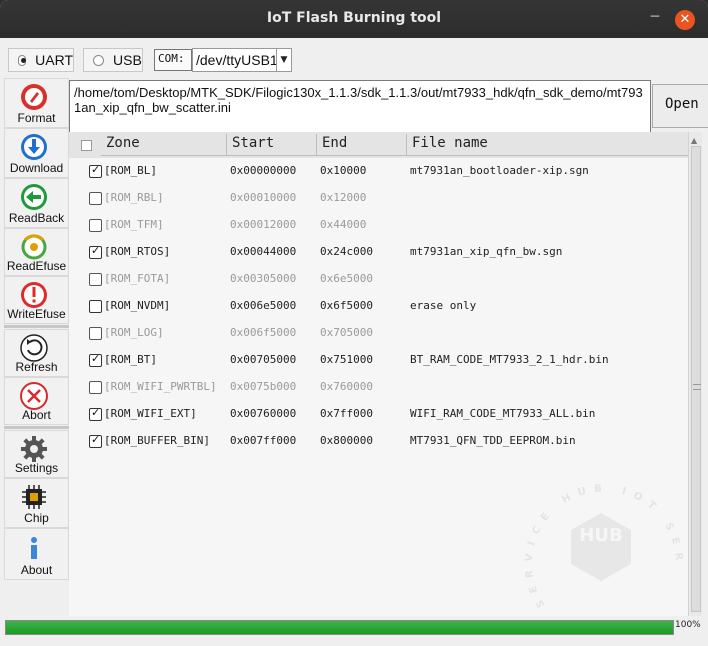 The image size is (708, 646). Describe the element at coordinates (697, 387) in the screenshot. I see `scrollbar-grip` at that location.